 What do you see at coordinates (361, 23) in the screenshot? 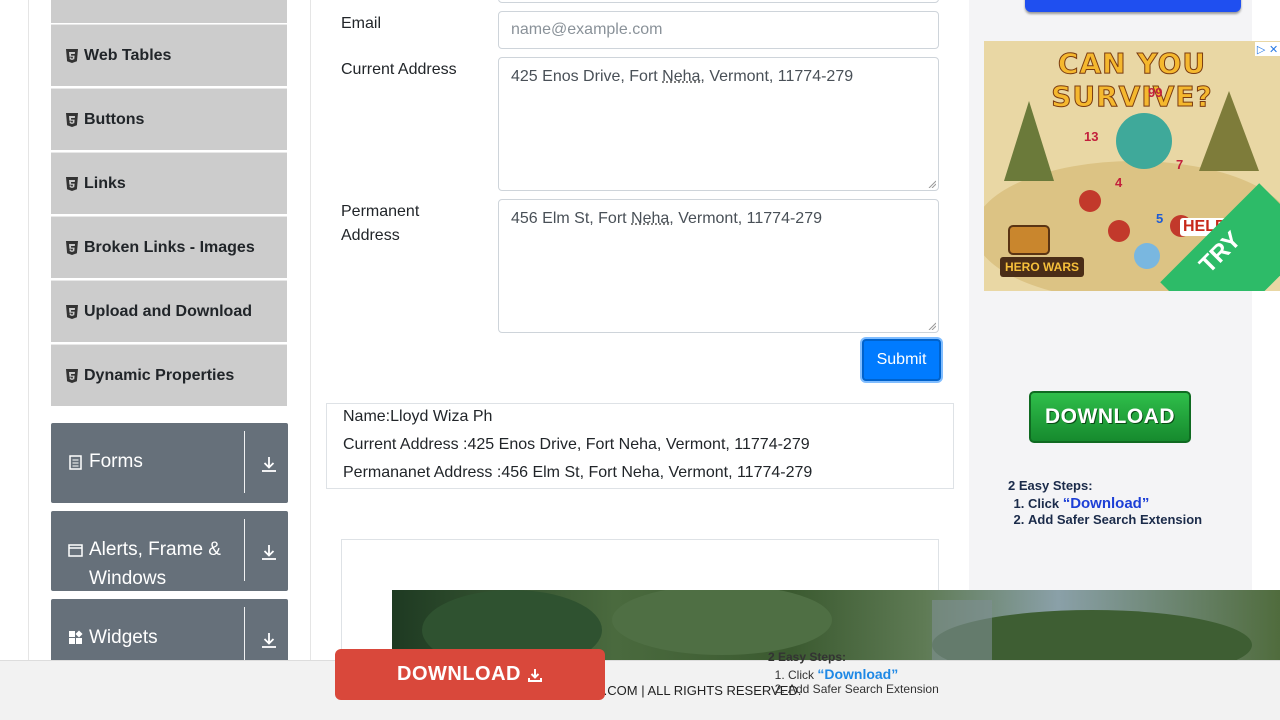
I see `email-label: Email` at bounding box center [361, 23].